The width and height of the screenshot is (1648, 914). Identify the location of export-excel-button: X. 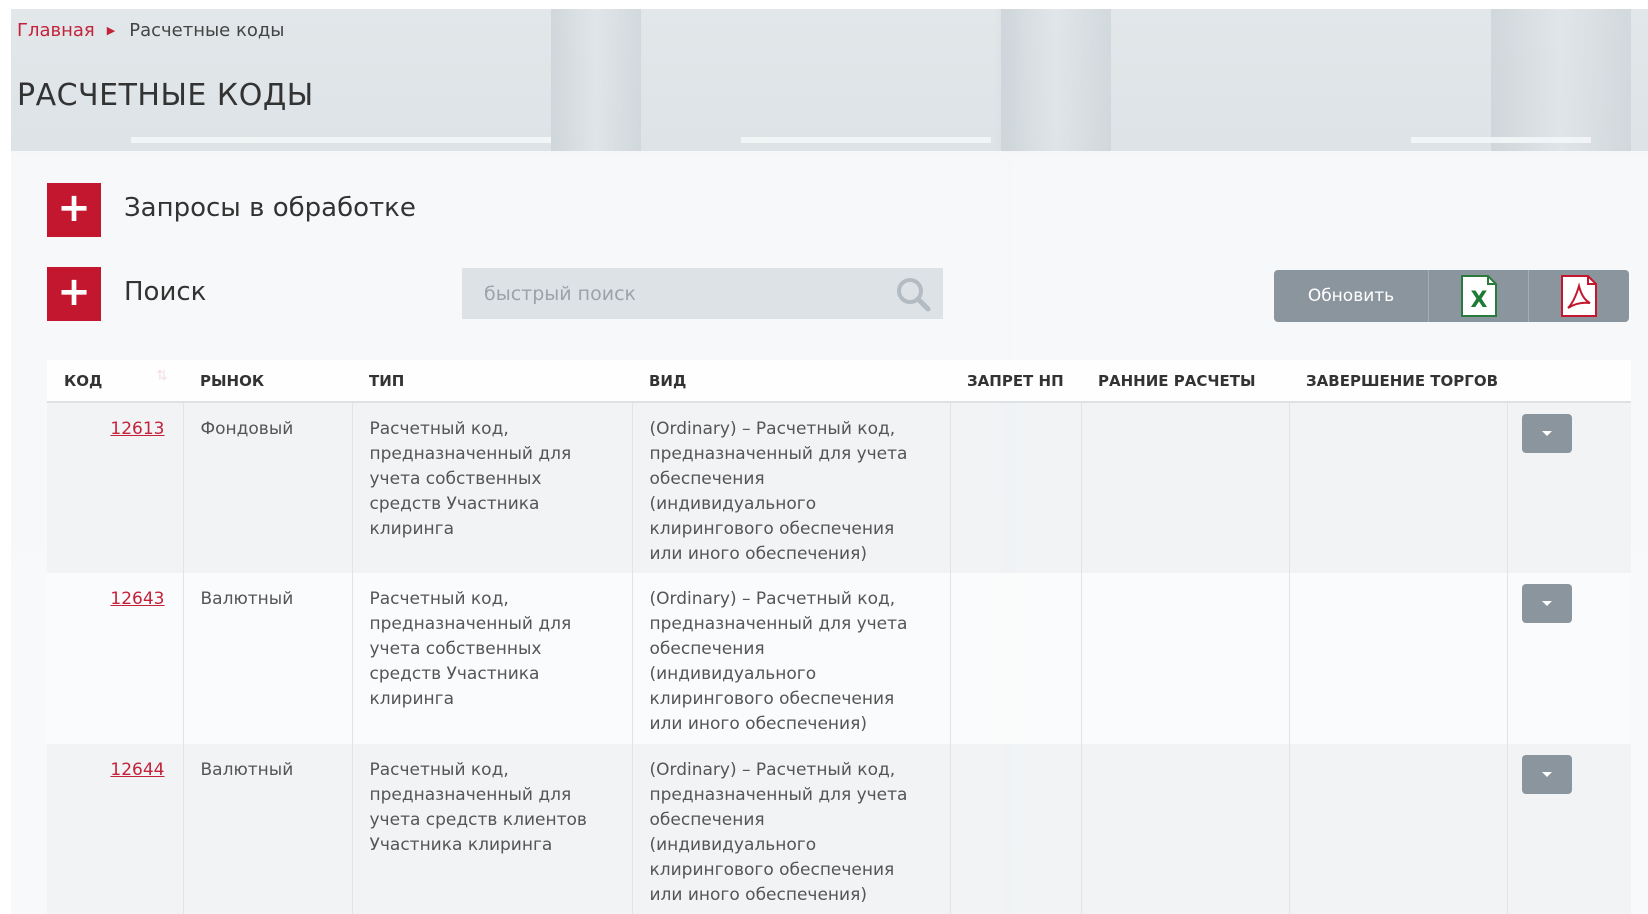
(1479, 296).